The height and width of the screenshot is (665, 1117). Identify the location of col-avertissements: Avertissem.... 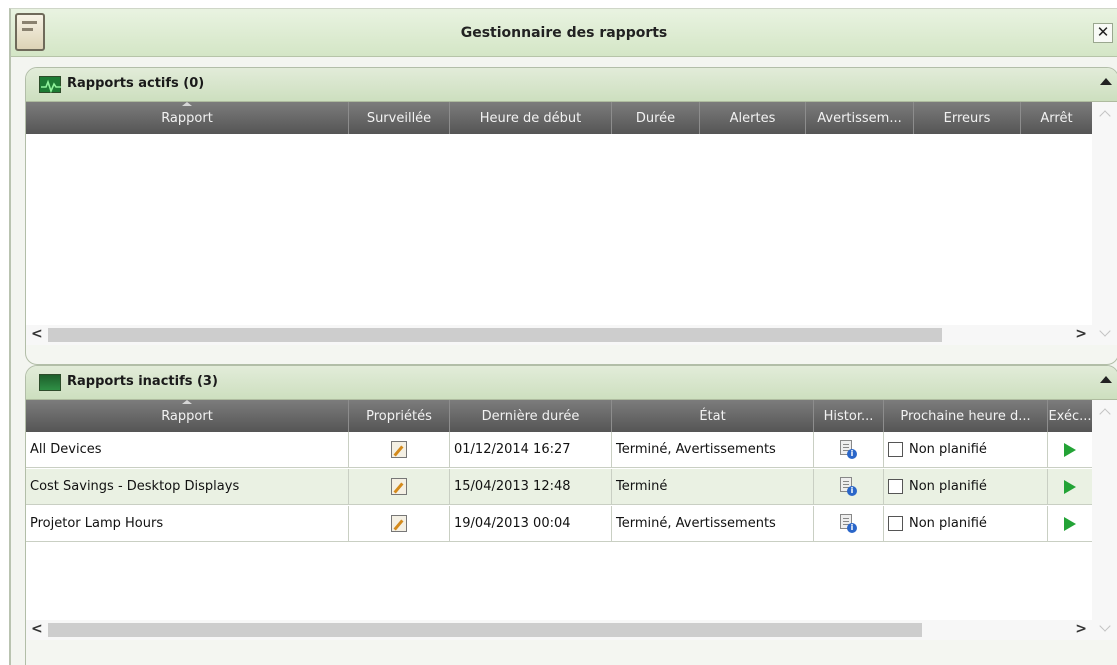
(860, 118).